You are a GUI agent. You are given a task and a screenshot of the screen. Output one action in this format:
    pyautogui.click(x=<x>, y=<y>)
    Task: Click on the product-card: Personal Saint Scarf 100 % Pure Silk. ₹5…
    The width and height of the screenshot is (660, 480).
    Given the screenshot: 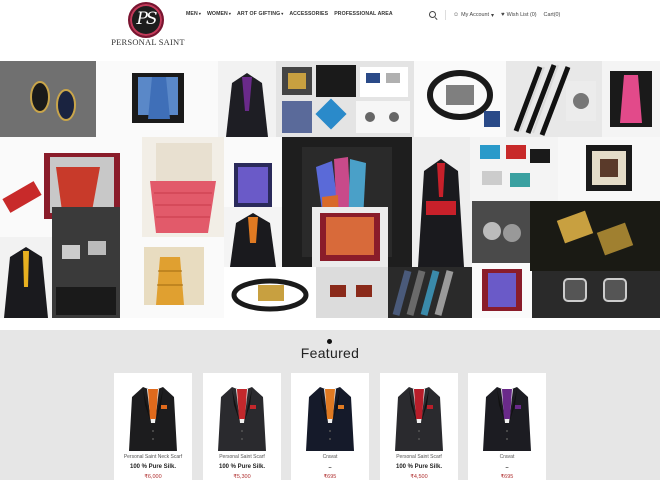 What is the action you would take?
    pyautogui.click(x=242, y=426)
    